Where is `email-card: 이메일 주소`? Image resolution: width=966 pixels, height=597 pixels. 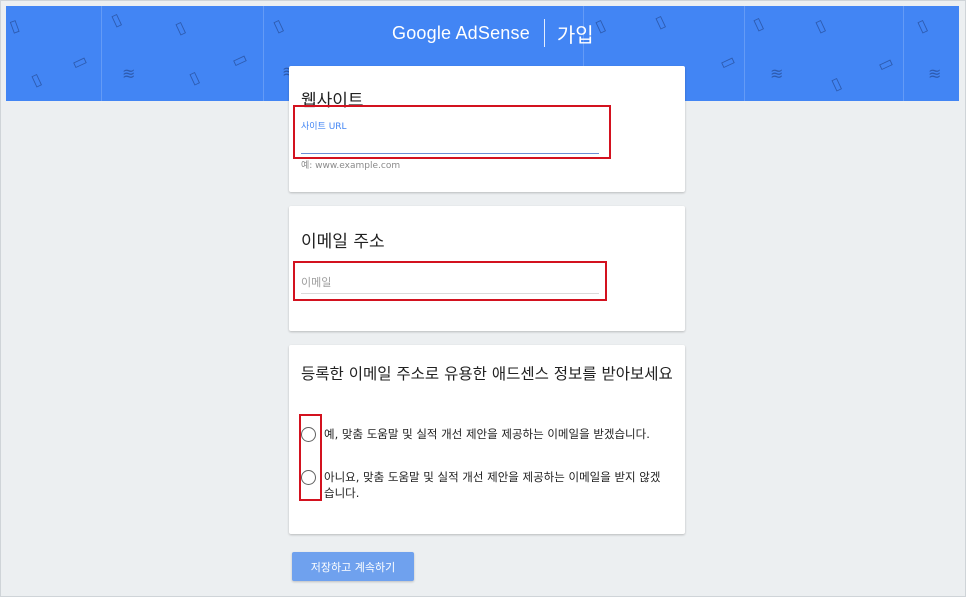
email-card: 이메일 주소 is located at coordinates (487, 268).